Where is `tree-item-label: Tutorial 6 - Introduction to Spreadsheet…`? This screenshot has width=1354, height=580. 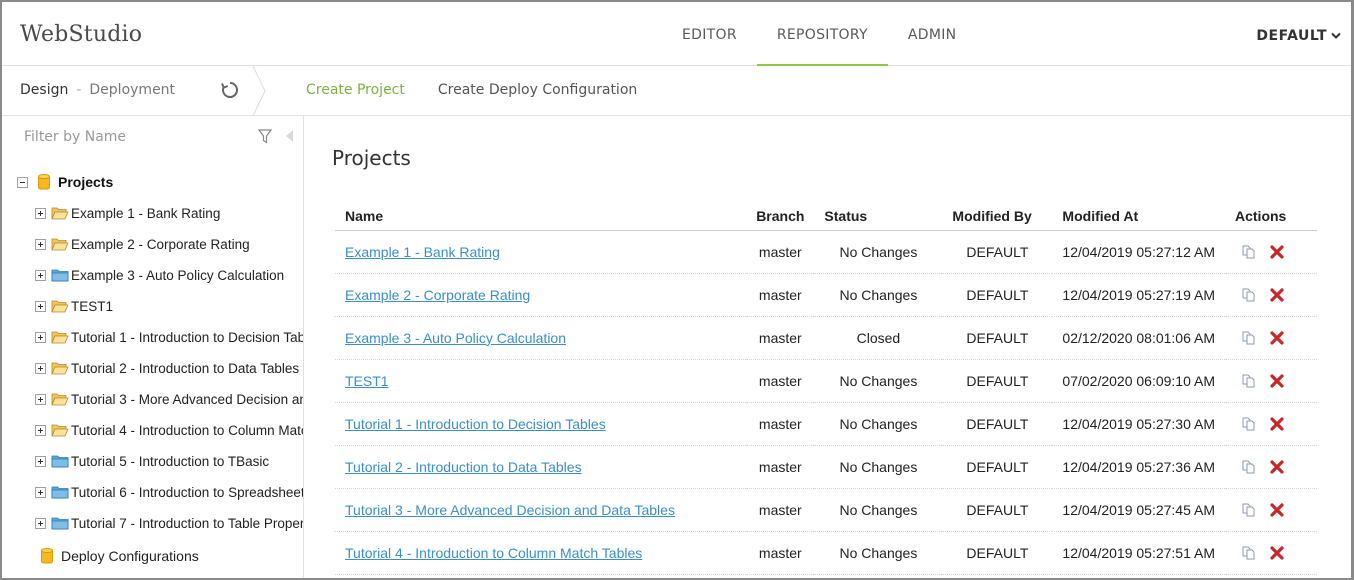
tree-item-label: Tutorial 6 - Introduction to Spreadsheet… is located at coordinates (187, 492).